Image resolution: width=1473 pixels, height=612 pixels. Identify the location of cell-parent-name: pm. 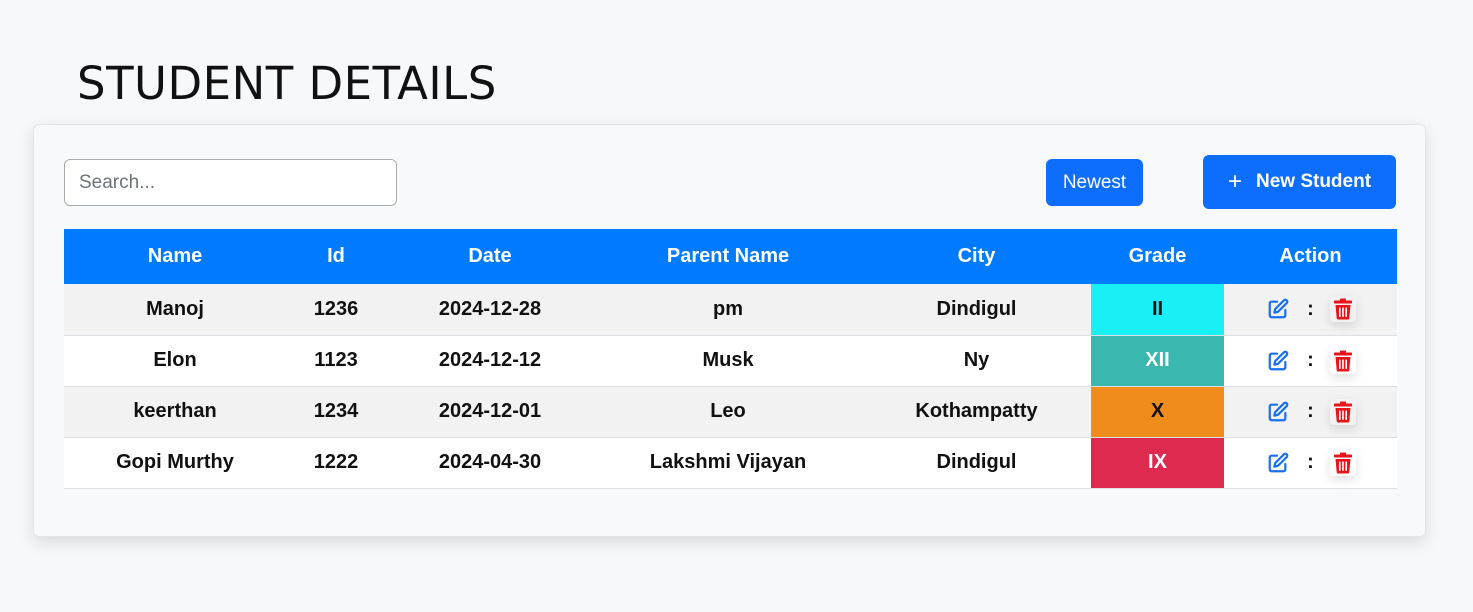
(728, 308).